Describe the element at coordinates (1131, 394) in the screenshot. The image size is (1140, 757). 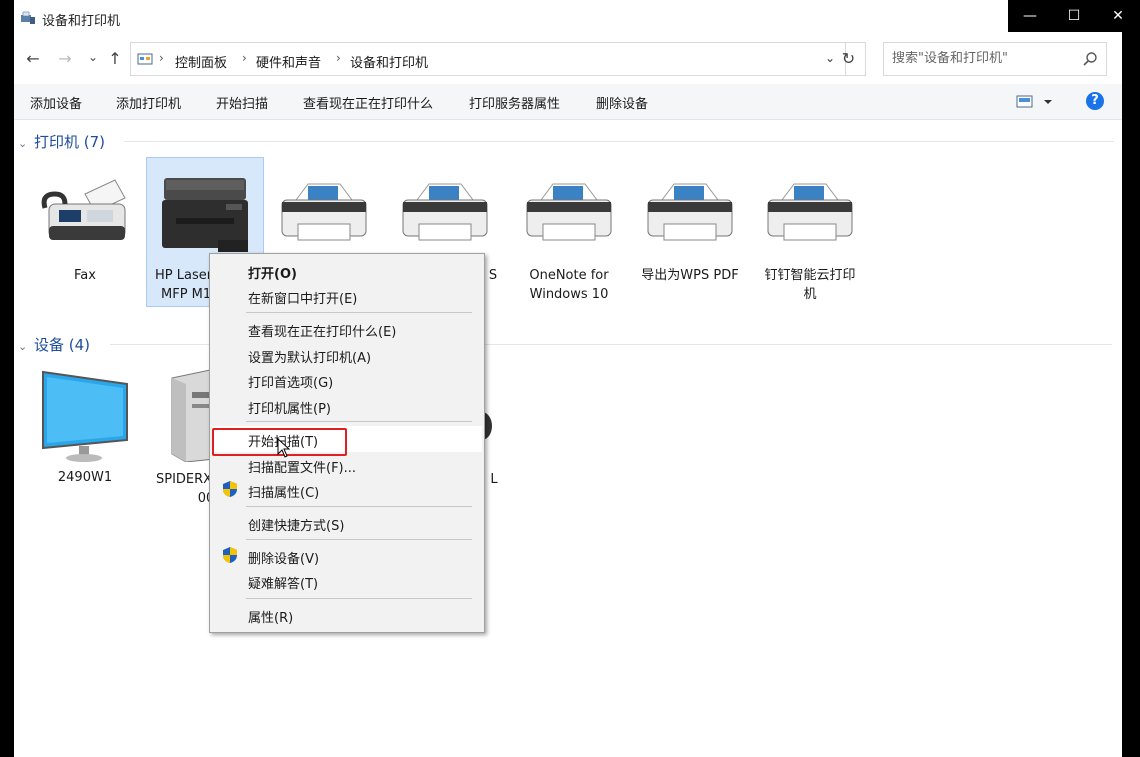
I see `desktop-edge` at that location.